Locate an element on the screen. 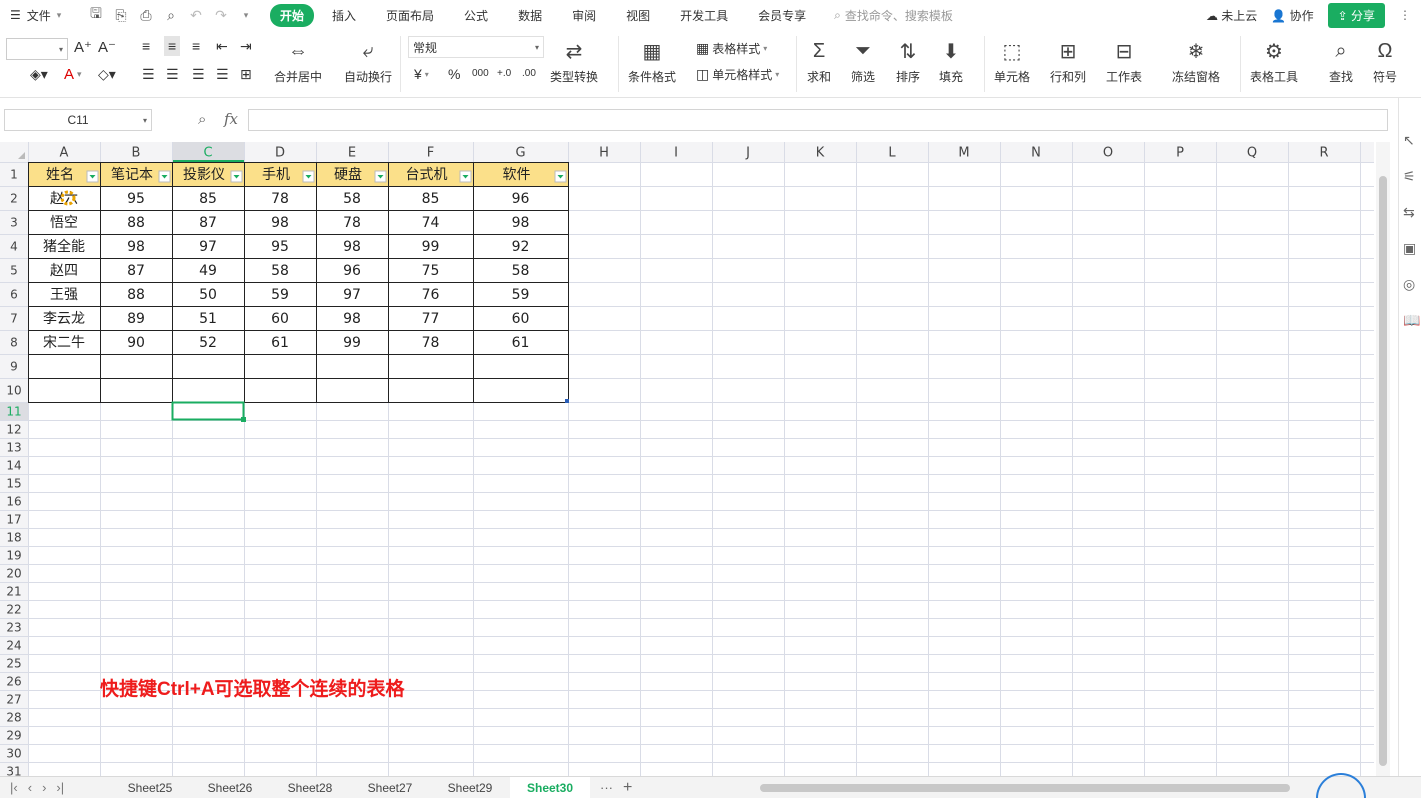 This screenshot has height=798, width=1421. save-icon: 🖫 is located at coordinates (96, 14).